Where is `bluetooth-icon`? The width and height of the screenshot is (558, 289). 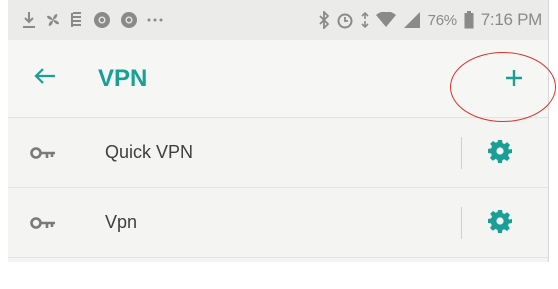 bluetooth-icon is located at coordinates (324, 20).